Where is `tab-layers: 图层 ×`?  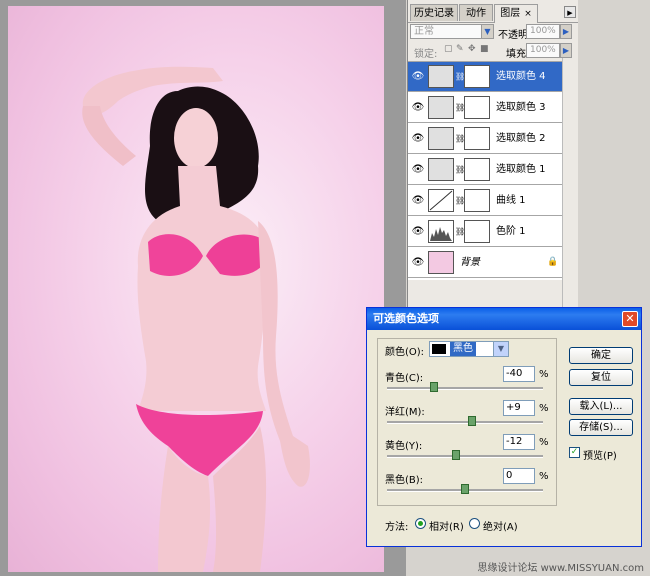
tab-layers: 图层 × is located at coordinates (516, 13).